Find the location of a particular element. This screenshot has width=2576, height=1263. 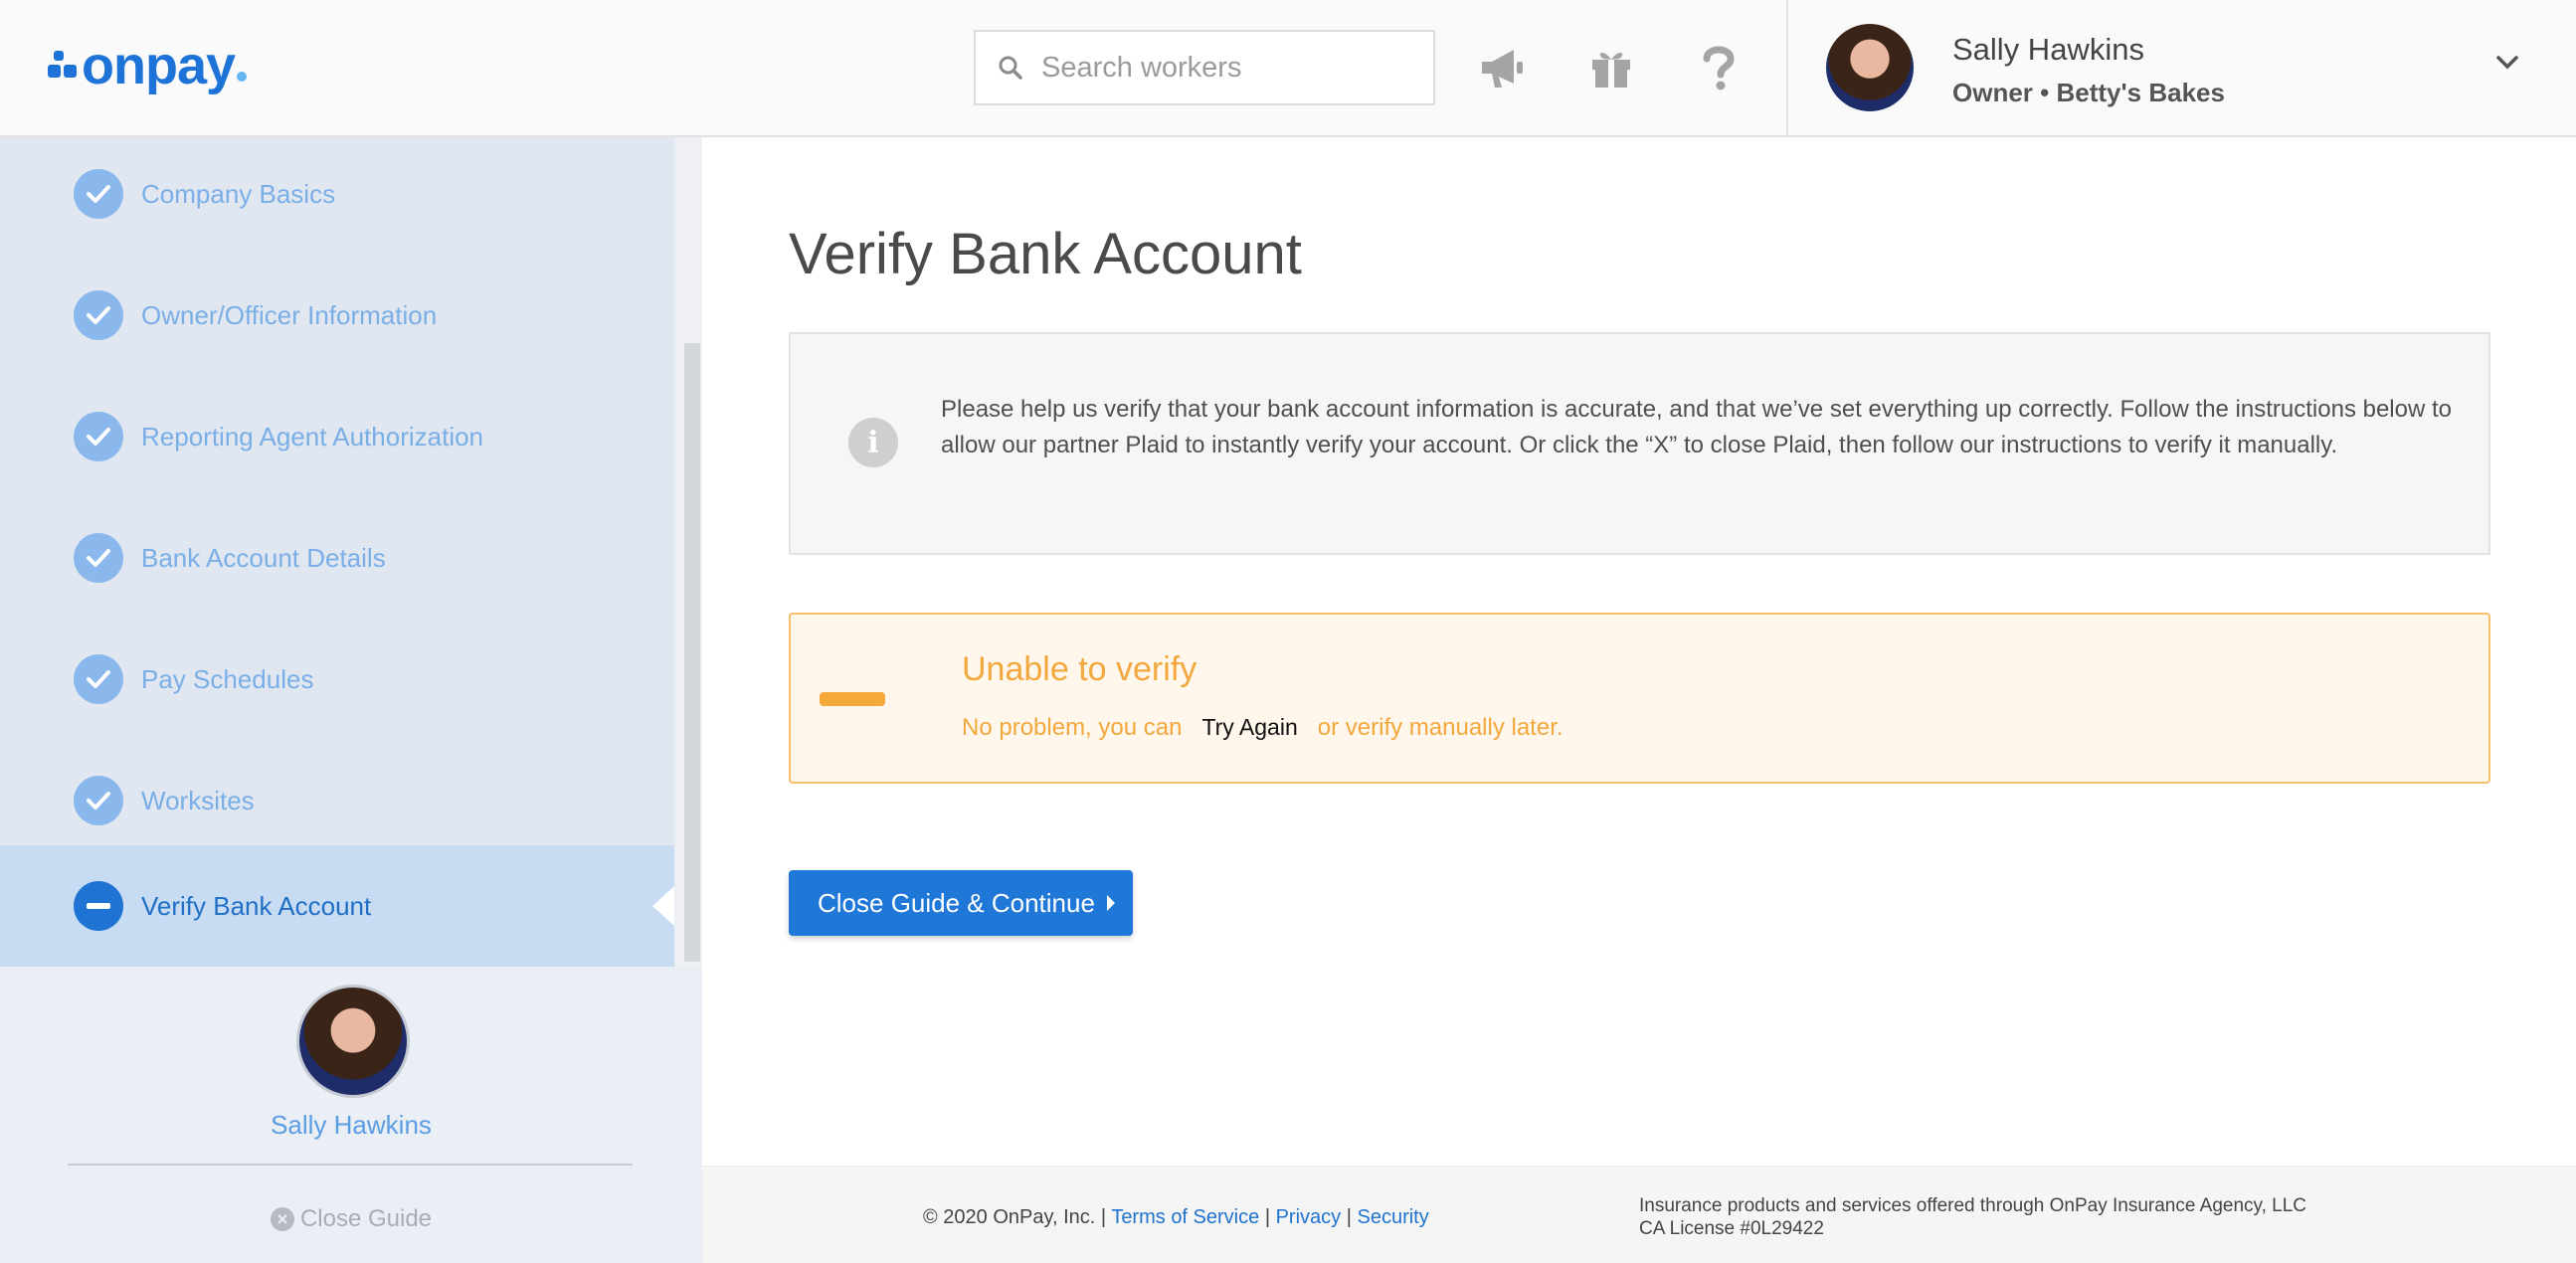

search-input is located at coordinates (1230, 68).